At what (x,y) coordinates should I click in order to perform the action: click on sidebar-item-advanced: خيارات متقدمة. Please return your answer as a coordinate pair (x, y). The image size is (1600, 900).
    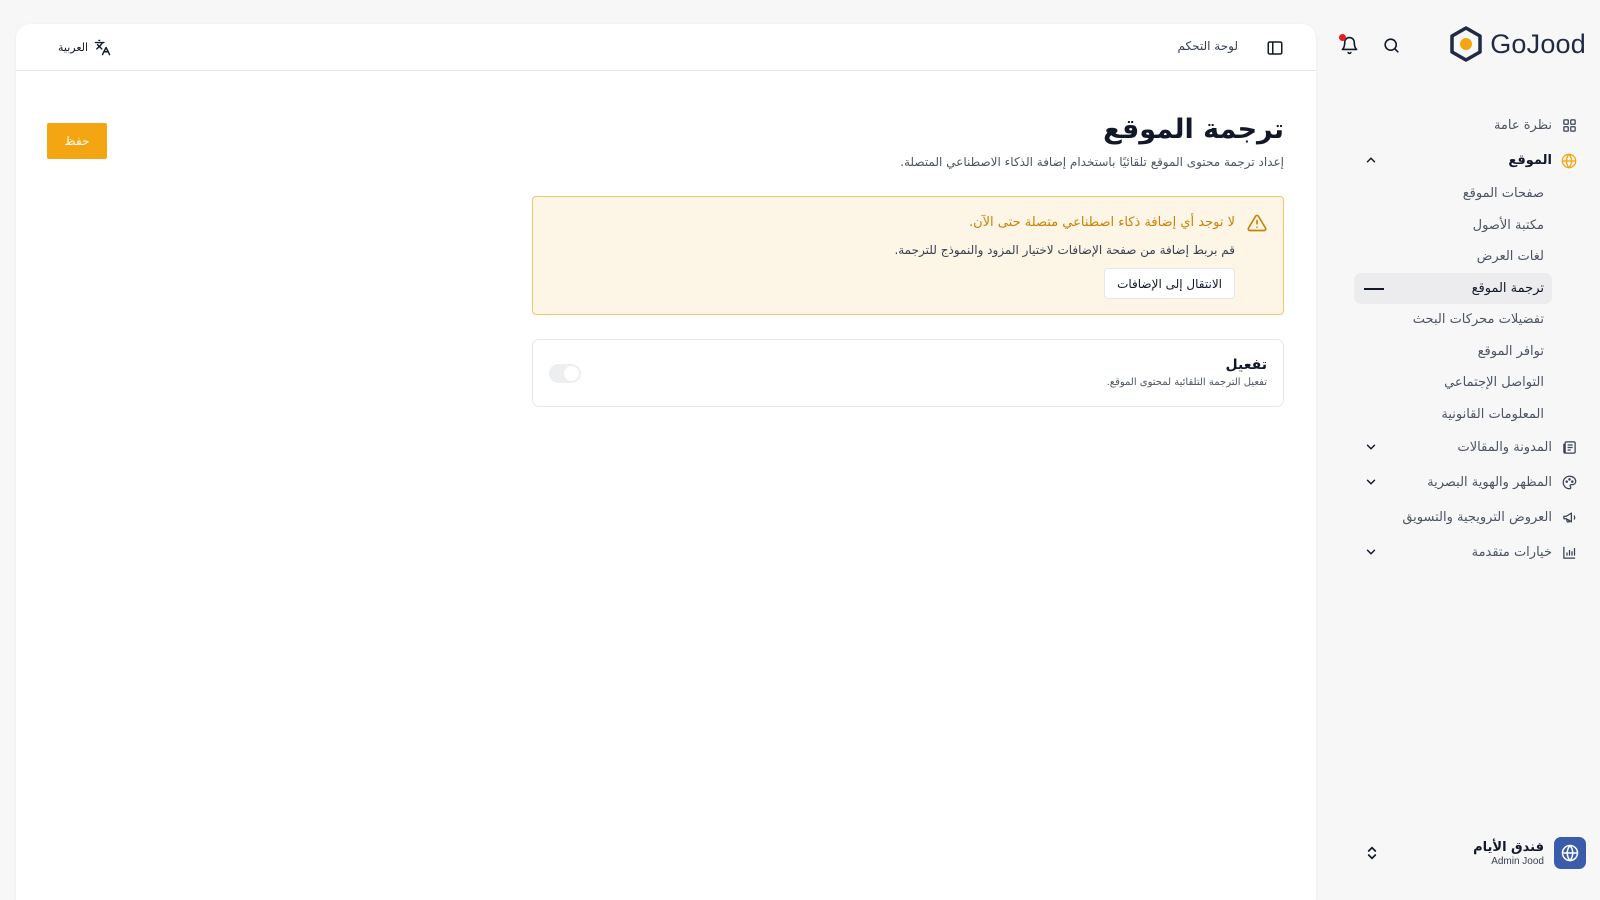
    Looking at the image, I should click on (1470, 552).